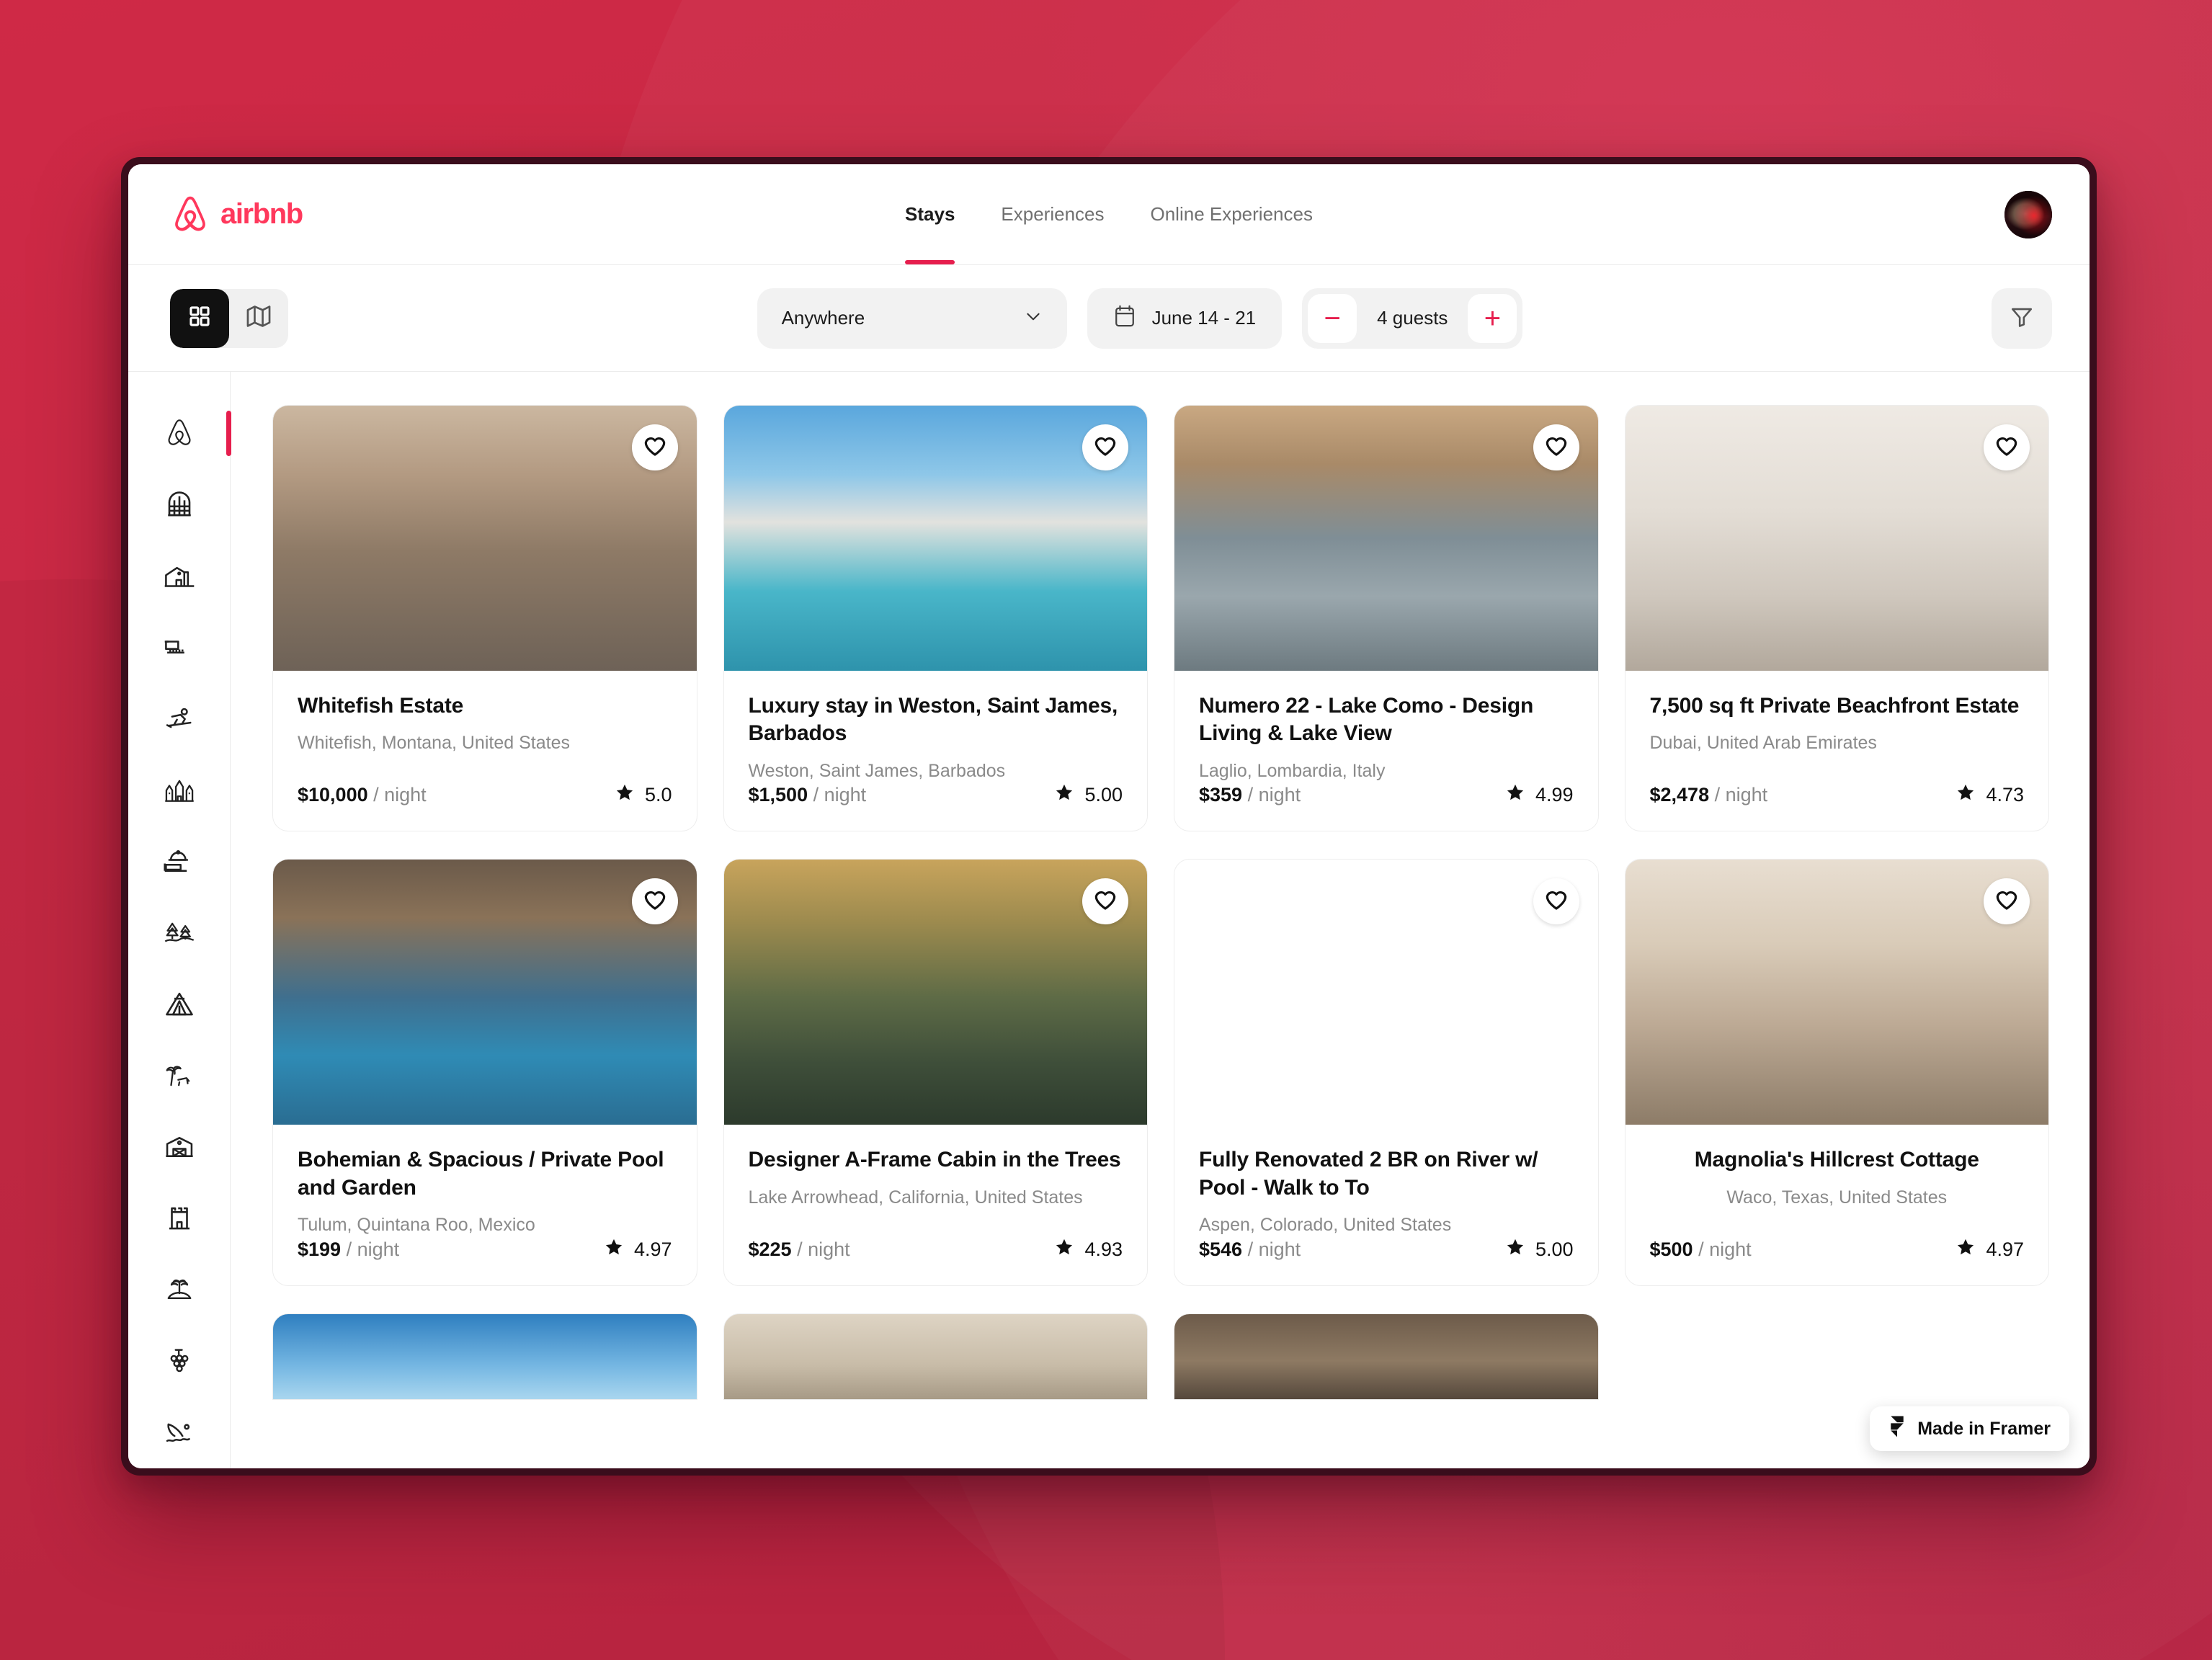 The width and height of the screenshot is (2212, 1660). Describe the element at coordinates (261, 214) in the screenshot. I see `brand-wordmark: airbnb` at that location.